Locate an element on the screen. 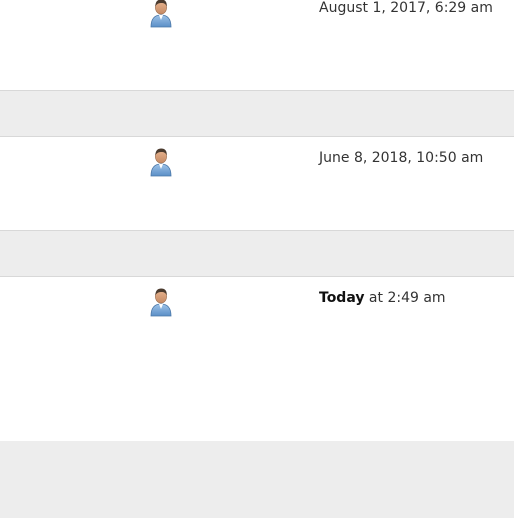  comment-timestamp: August 1, 2017, 6:29 am is located at coordinates (406, 8).